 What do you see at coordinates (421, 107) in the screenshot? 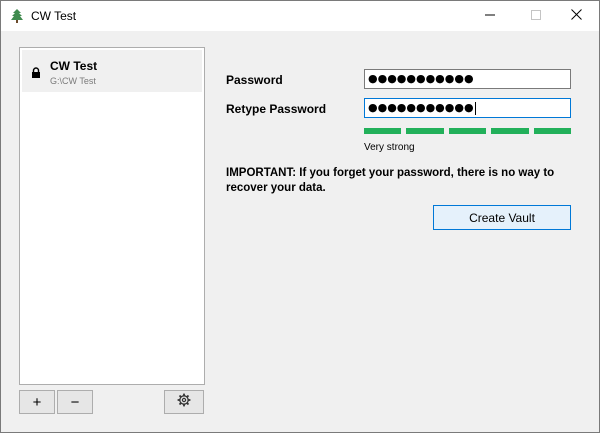
I see `retype-password-value: ●●●●●●●●●●●` at bounding box center [421, 107].